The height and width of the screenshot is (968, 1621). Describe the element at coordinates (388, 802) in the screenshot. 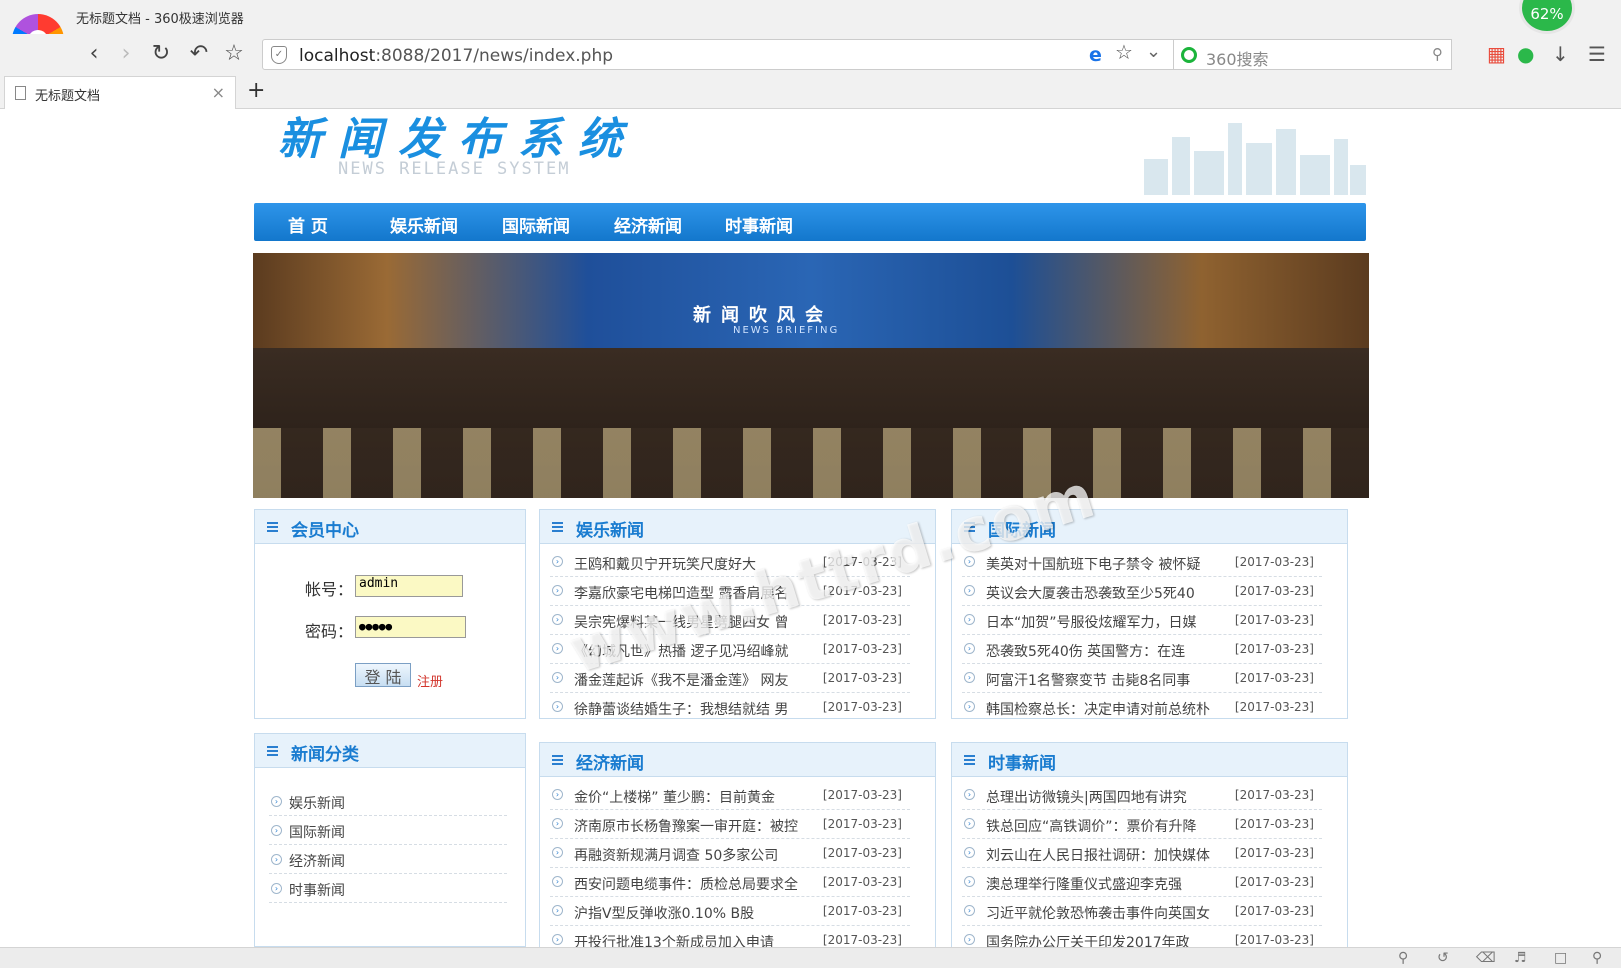

I see `category-item: › 娱乐新闻` at that location.